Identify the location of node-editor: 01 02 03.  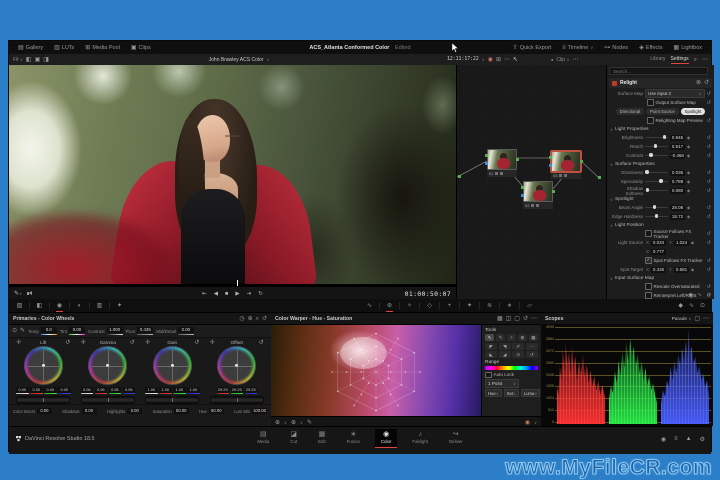
(531, 182).